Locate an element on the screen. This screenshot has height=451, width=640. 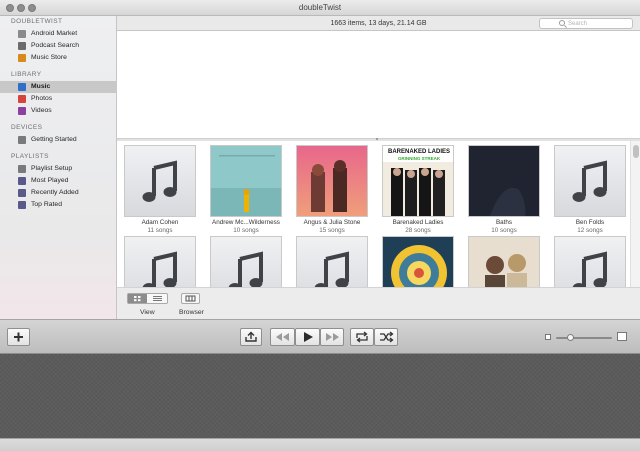
sidebar-item-label: Music Store is located at coordinates (49, 57).